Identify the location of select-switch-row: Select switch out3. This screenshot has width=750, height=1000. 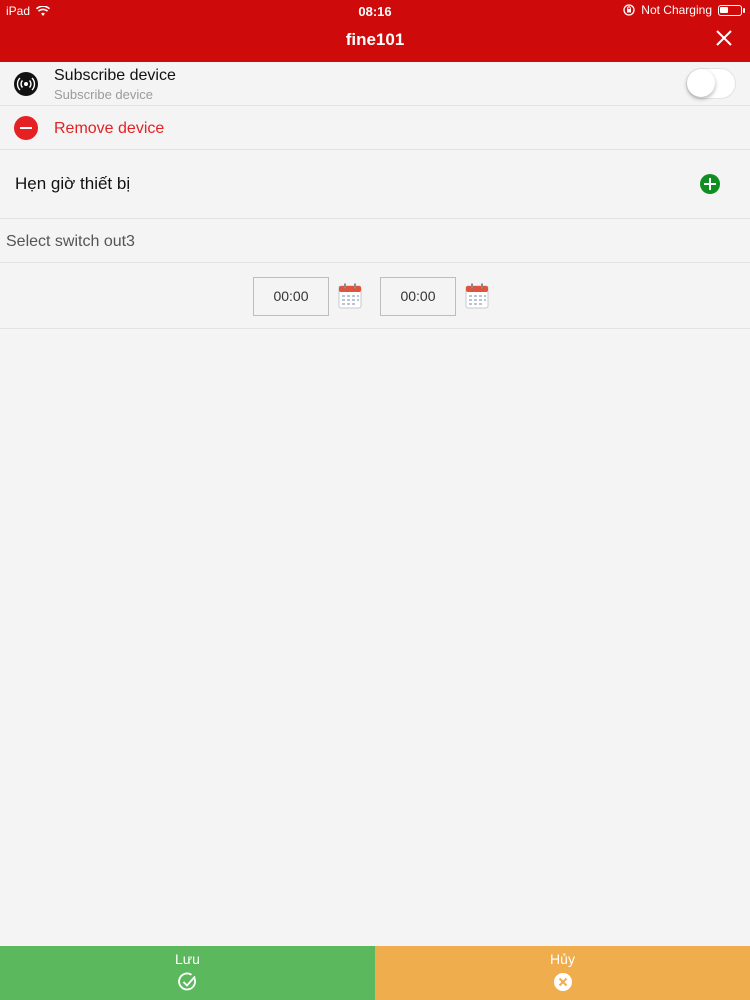
(375, 241).